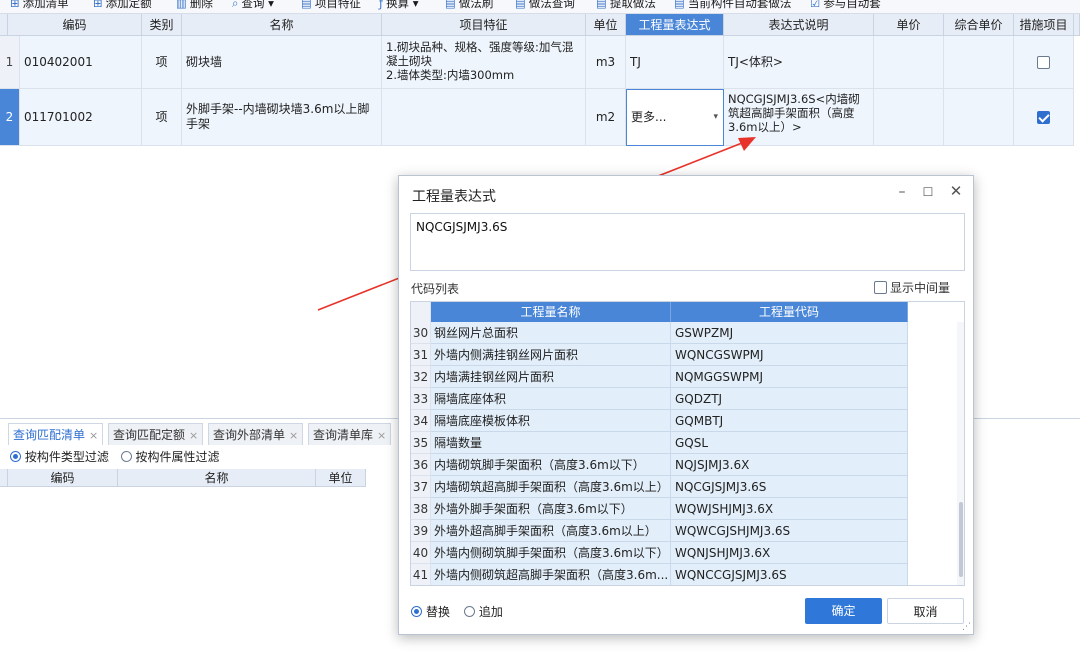 This screenshot has width=1080, height=670. Describe the element at coordinates (843, 611) in the screenshot. I see `ok-button: 确定` at that location.